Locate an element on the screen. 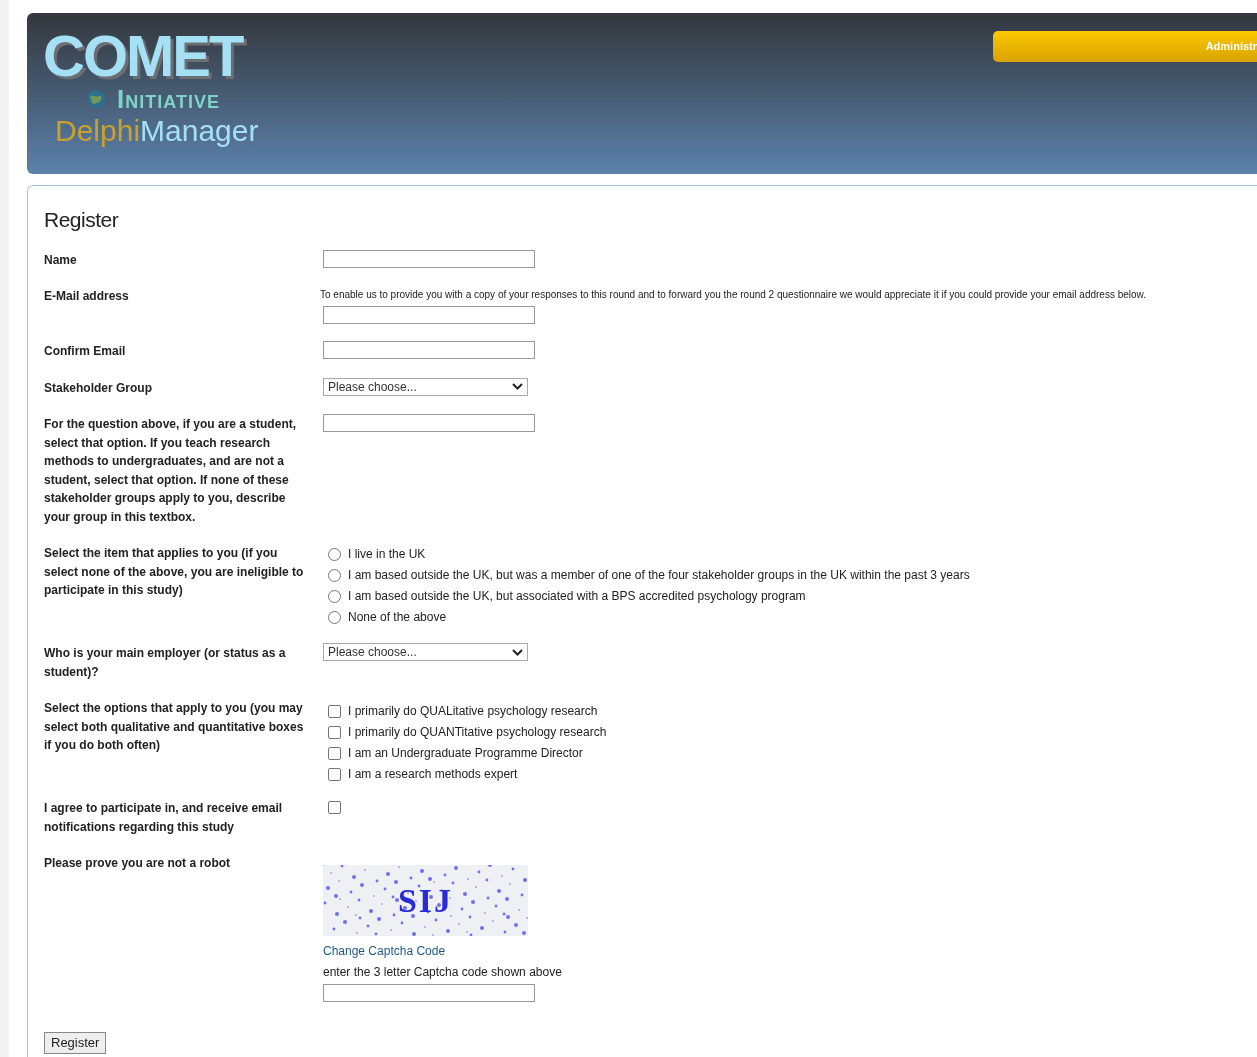 The width and height of the screenshot is (1257, 1057). field-label: Select the options that apply to you (you may select both qualitative and quantitative boxes if you do both often) is located at coordinates (174, 727).